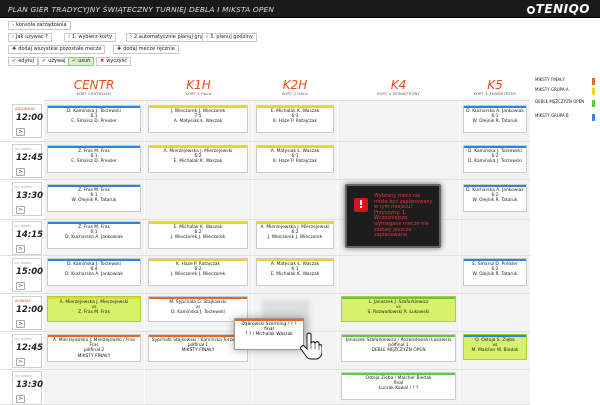 This screenshot has height=405, width=600. I want to click on time-label: 12:00, so click(30, 310).